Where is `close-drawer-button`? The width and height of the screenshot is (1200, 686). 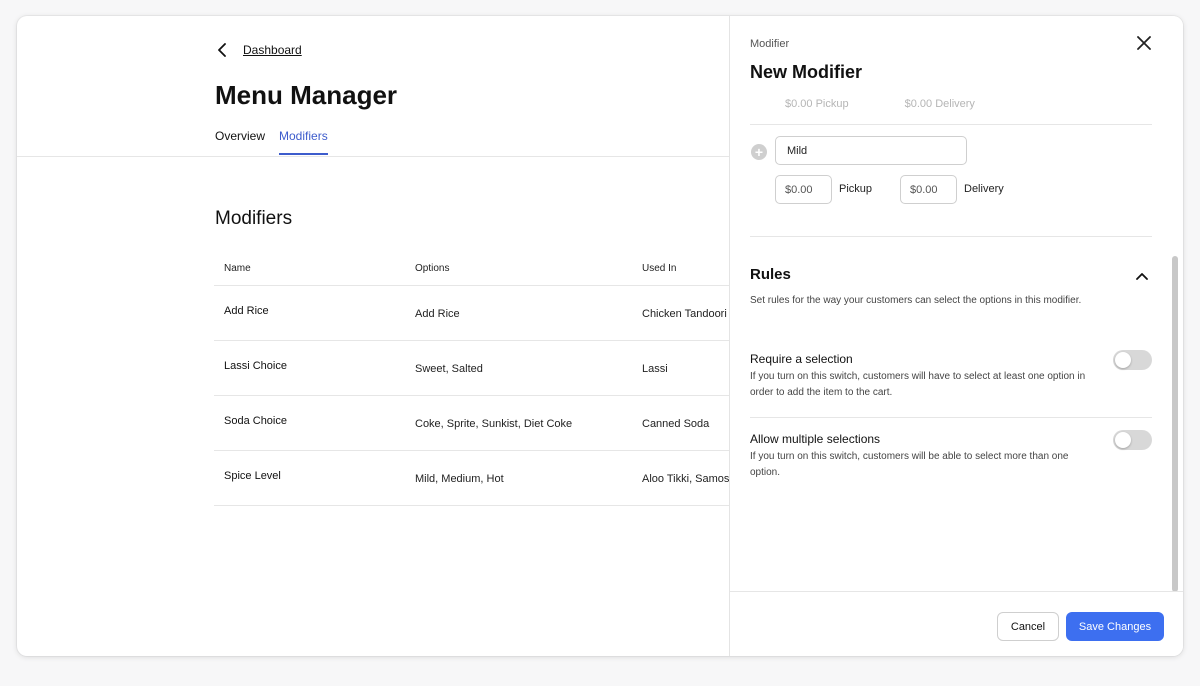
close-drawer-button is located at coordinates (1144, 45).